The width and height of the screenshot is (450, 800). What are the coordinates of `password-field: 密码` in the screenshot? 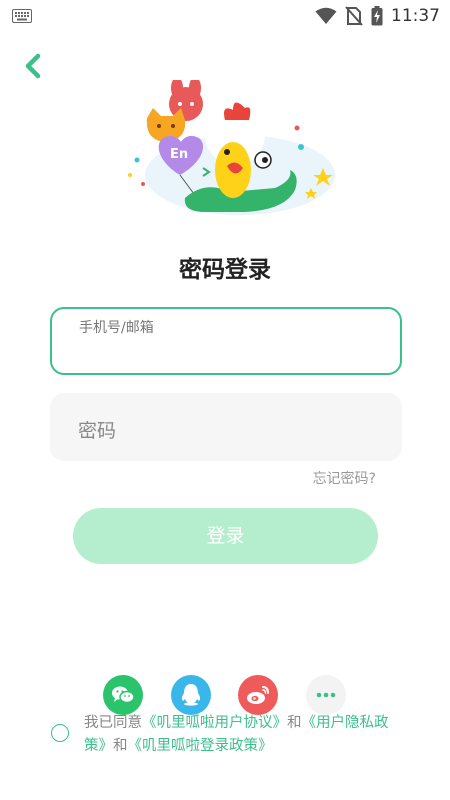 It's located at (226, 427).